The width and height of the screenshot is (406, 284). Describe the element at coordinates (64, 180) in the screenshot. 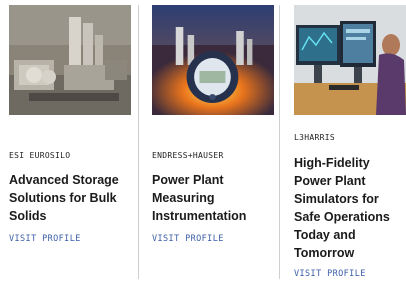

I see `card-title-line: Advanced Storage` at that location.